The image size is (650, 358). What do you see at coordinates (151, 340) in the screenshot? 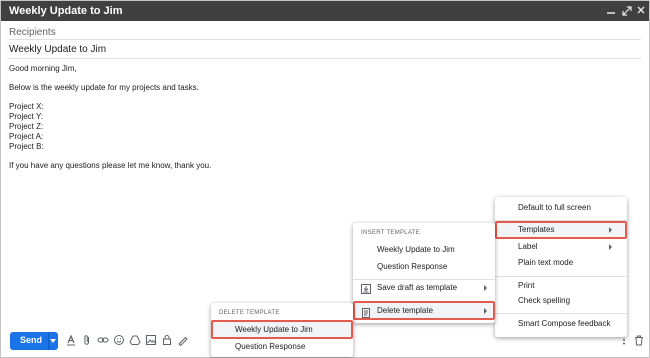
I see `photo-icon` at bounding box center [151, 340].